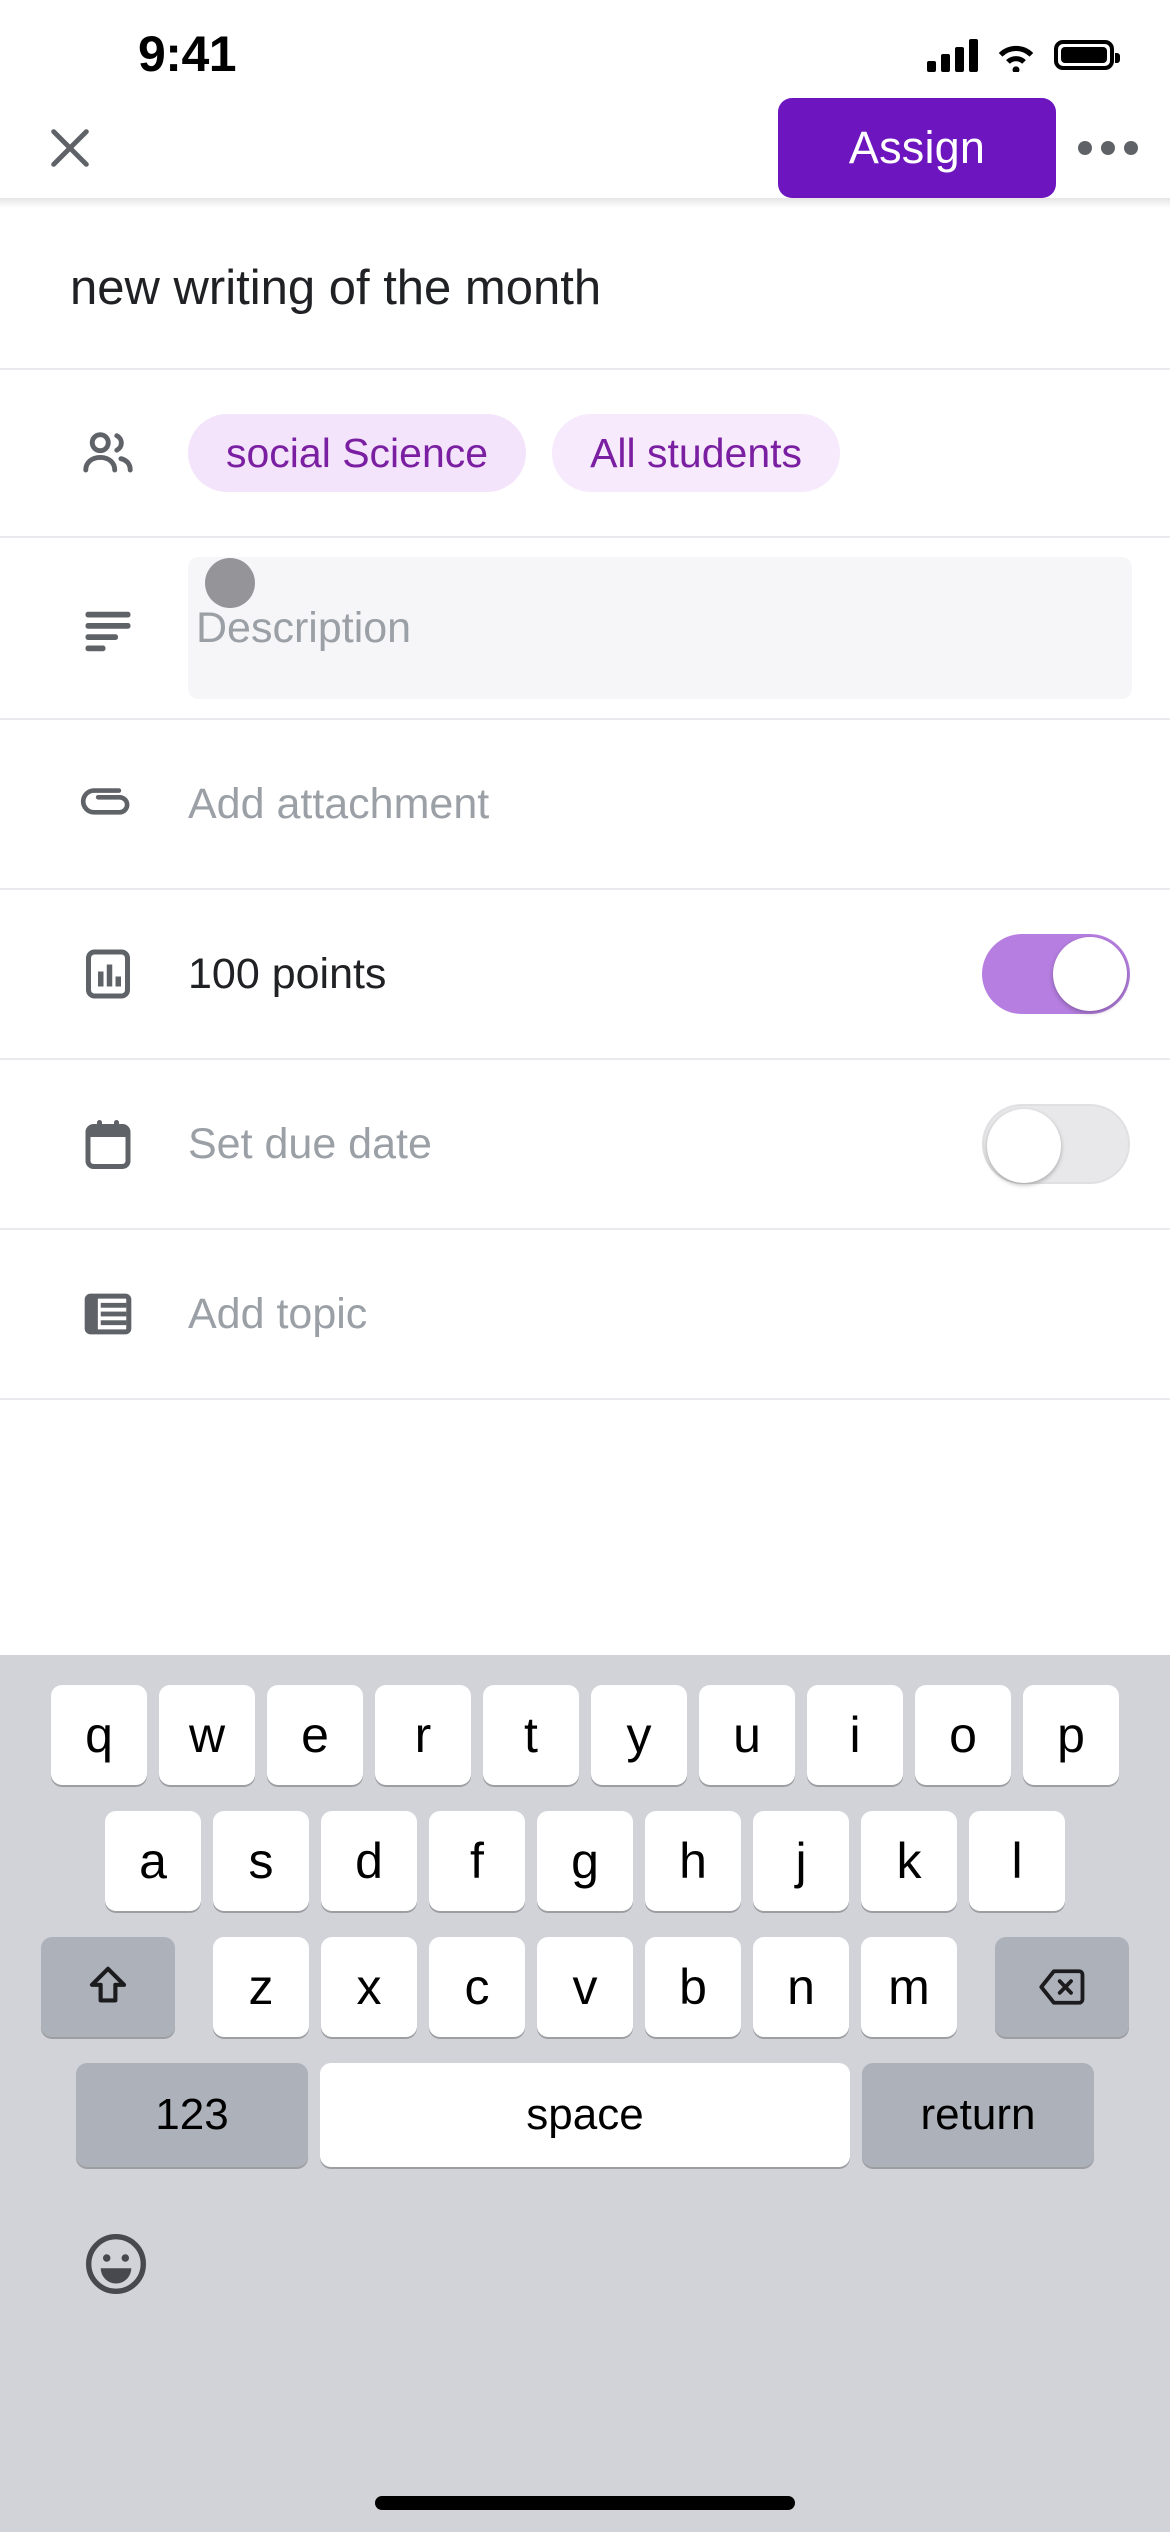 This screenshot has width=1170, height=2532. Describe the element at coordinates (310, 1143) in the screenshot. I see `due-date-label: Set due date` at that location.